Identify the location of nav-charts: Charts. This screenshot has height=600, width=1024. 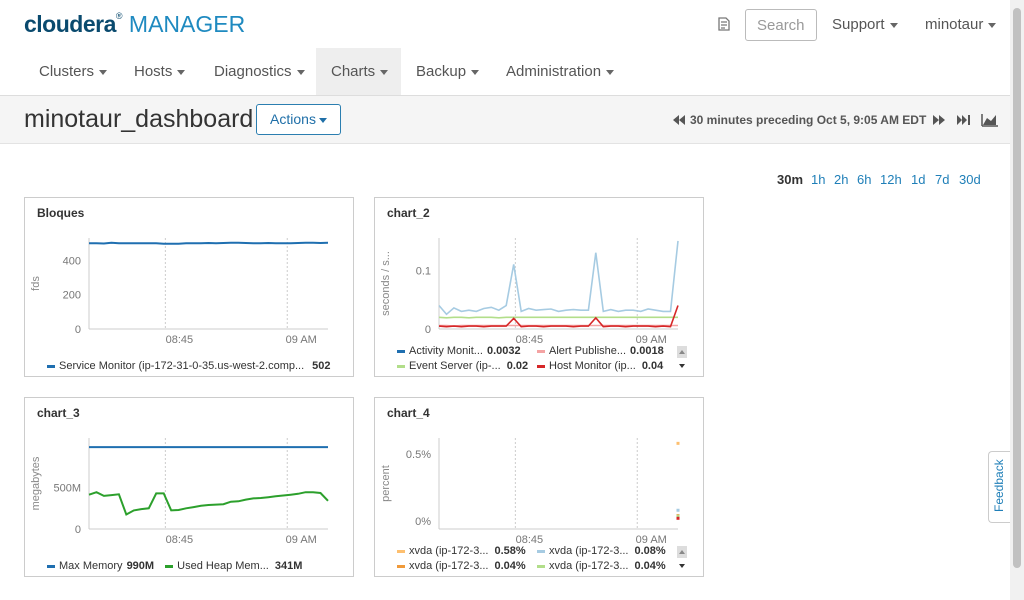
(358, 71).